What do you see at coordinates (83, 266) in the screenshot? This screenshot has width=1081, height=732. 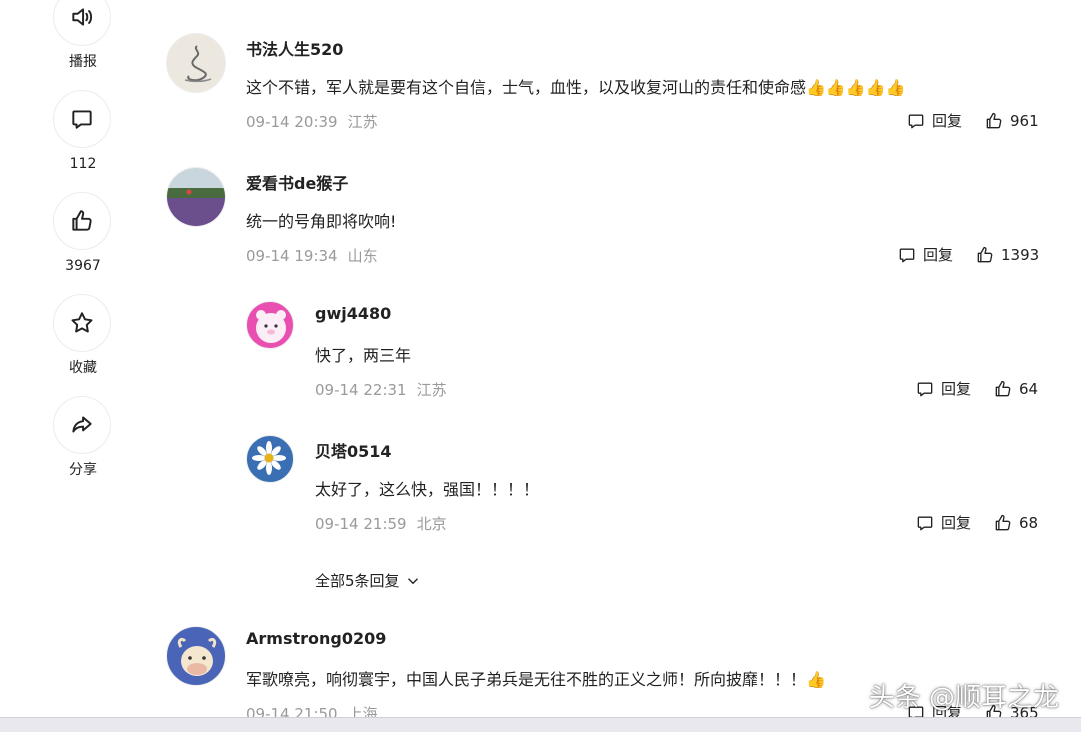 I see `like-count: 3967` at bounding box center [83, 266].